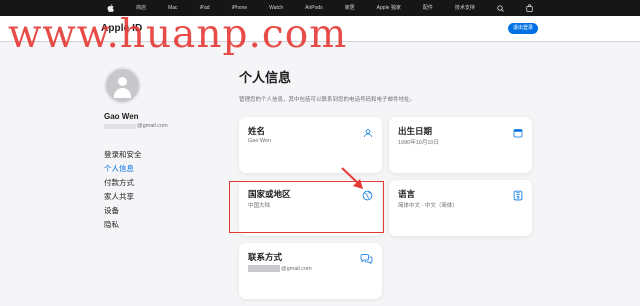  What do you see at coordinates (265, 77) in the screenshot?
I see `page-title: 个人信息` at bounding box center [265, 77].